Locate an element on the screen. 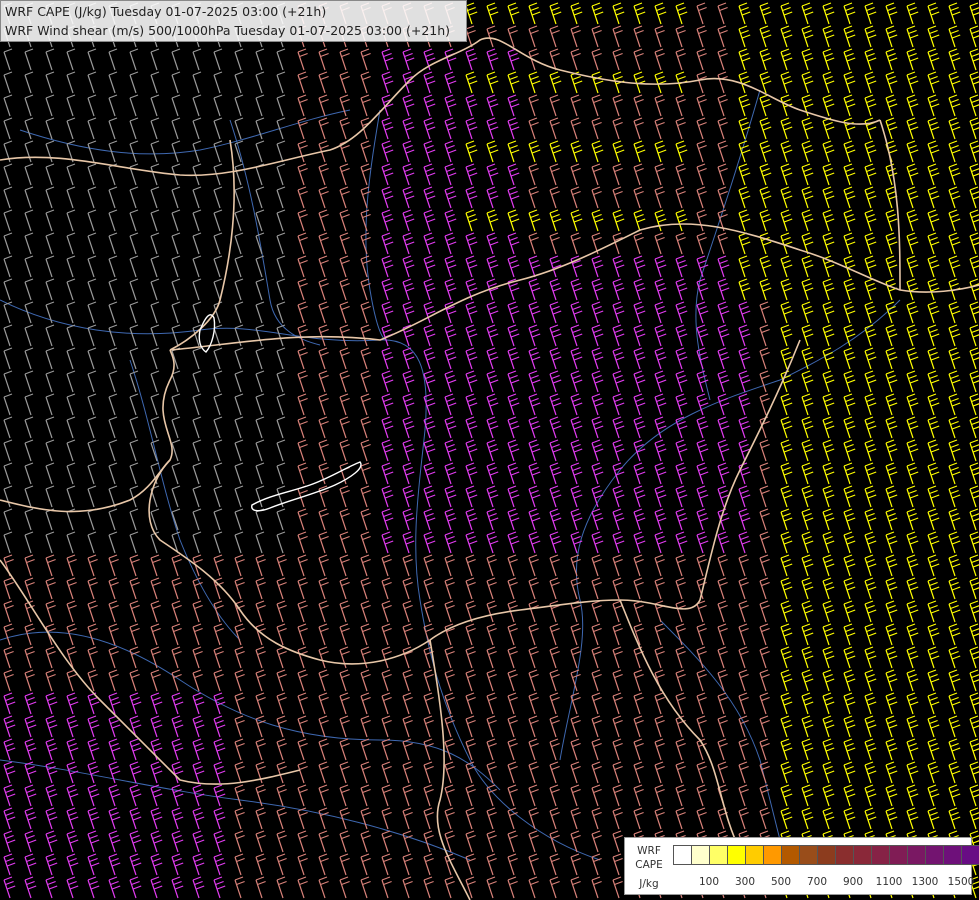 The image size is (979, 900). legend-color-bar is located at coordinates (826, 855).